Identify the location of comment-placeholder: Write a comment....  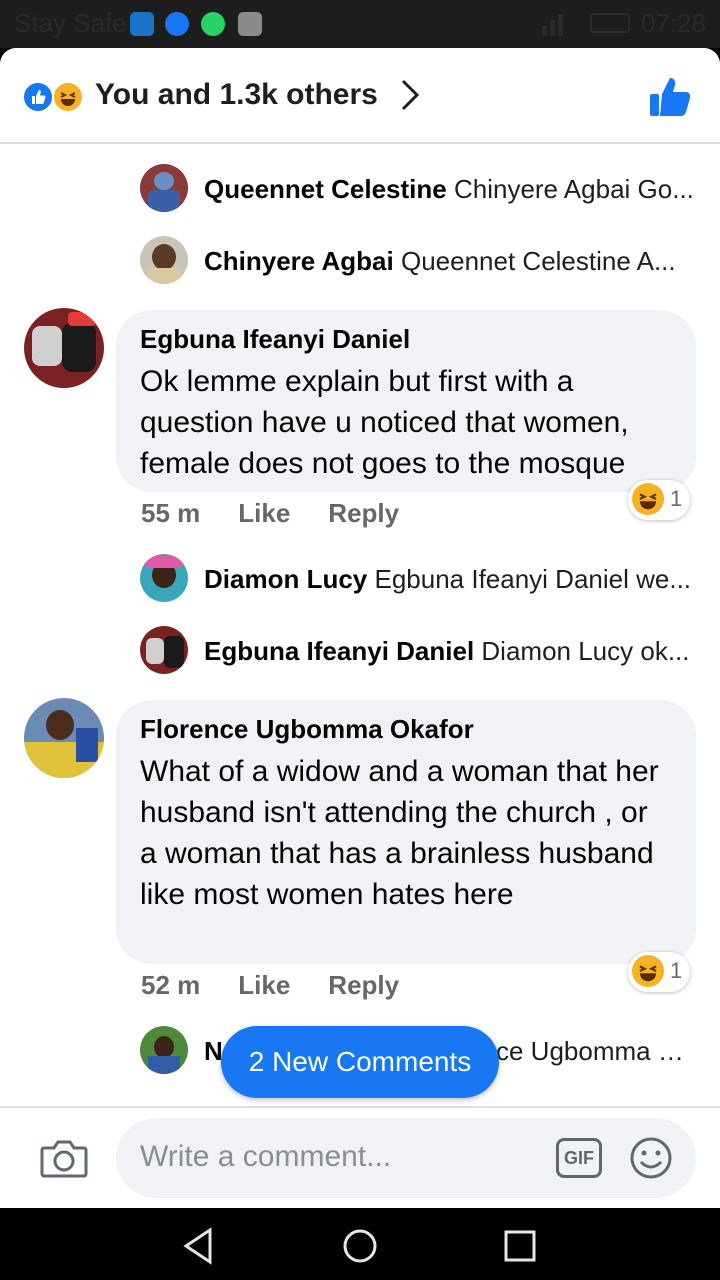
(266, 1156).